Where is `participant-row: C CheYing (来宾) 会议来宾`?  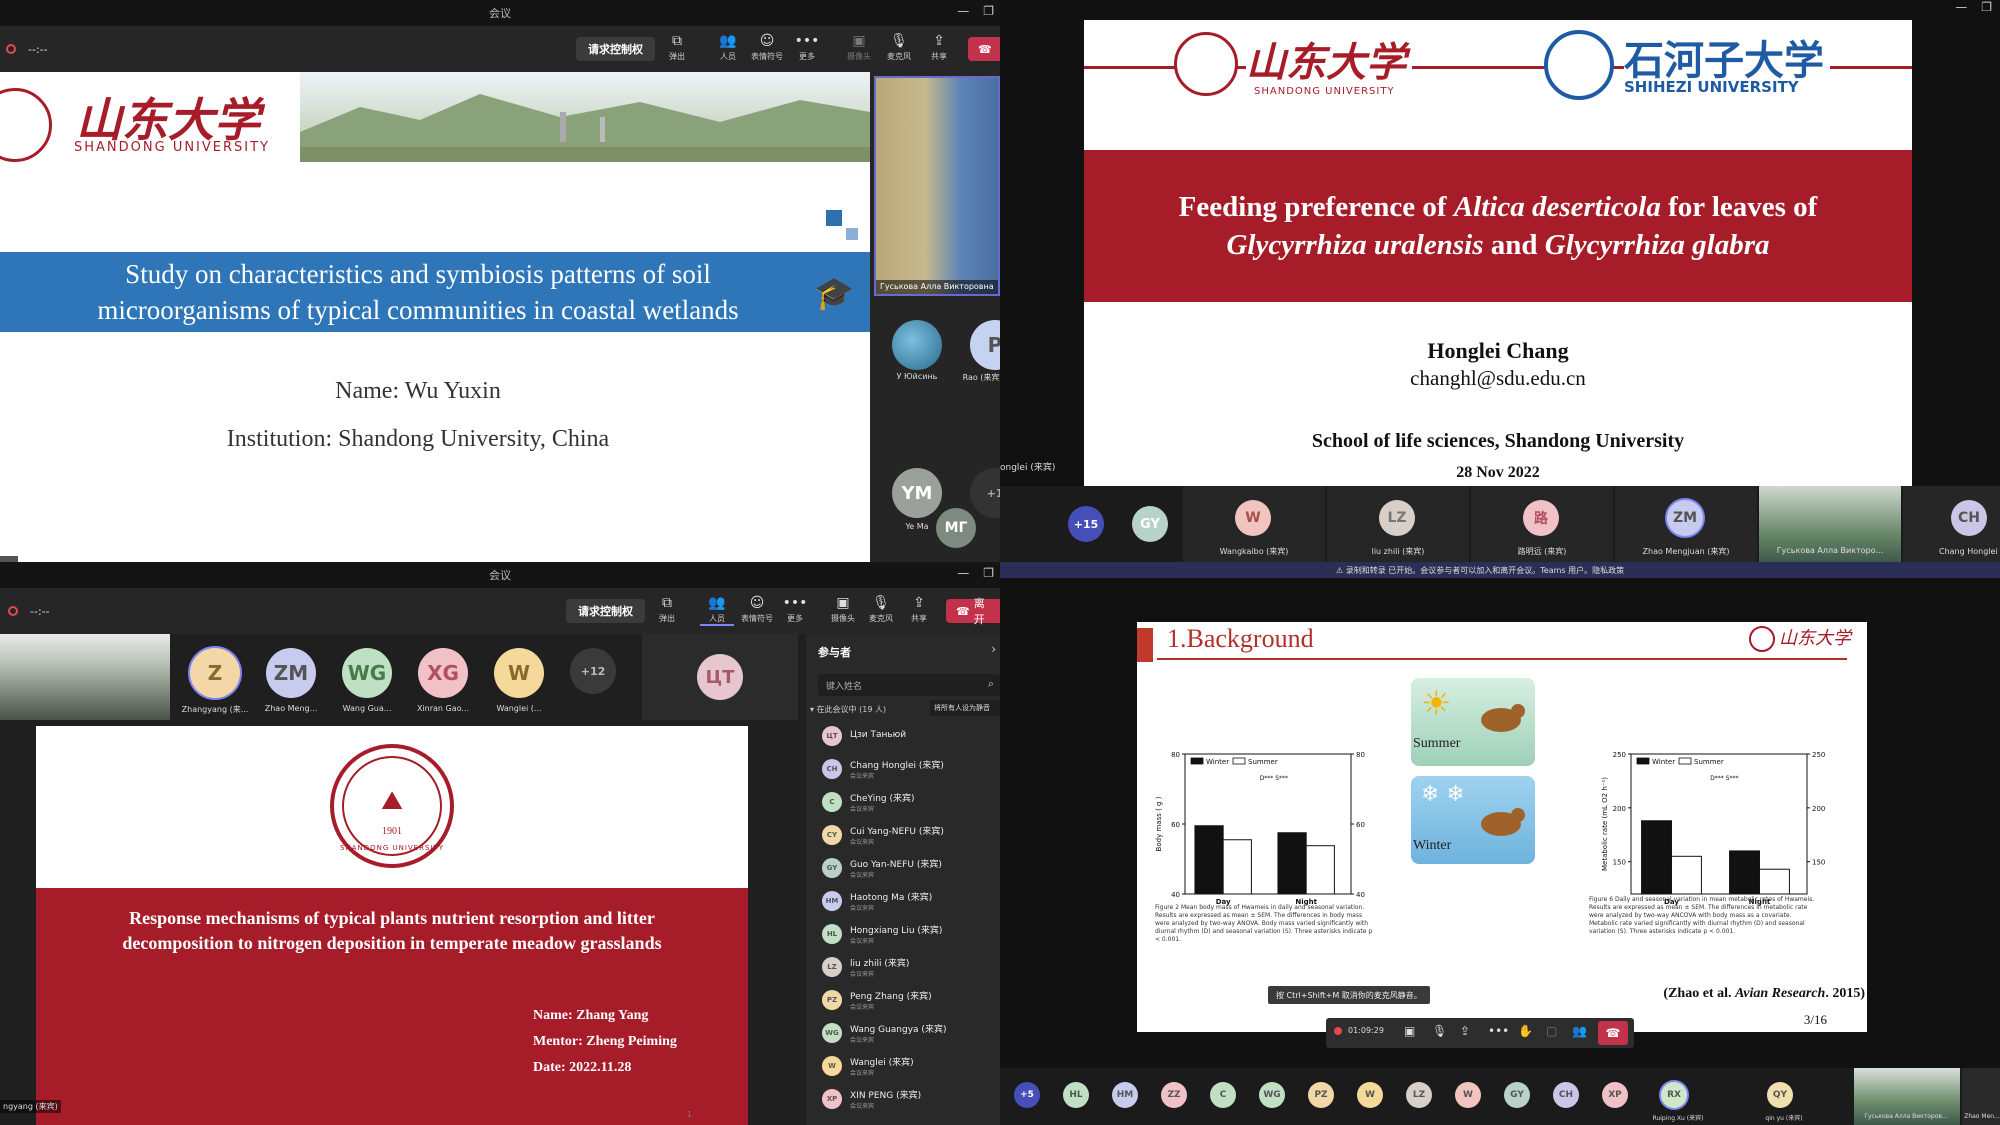
participant-row: C CheYing (来宾) 会议来宾 is located at coordinates (903, 804).